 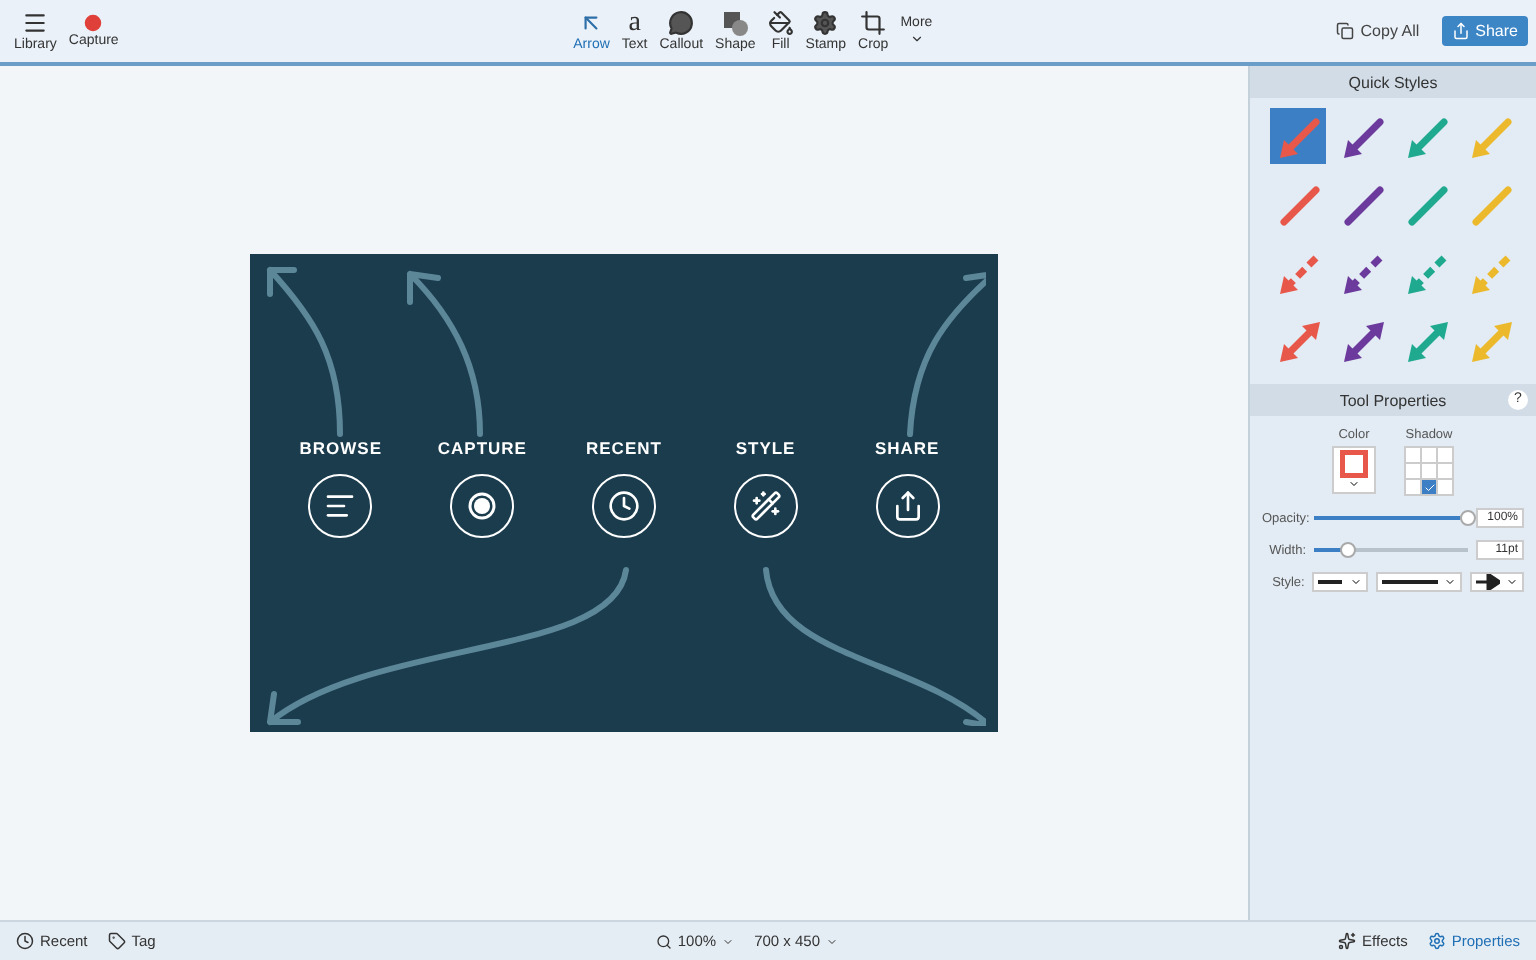 What do you see at coordinates (735, 23) in the screenshot?
I see `shapes-icon` at bounding box center [735, 23].